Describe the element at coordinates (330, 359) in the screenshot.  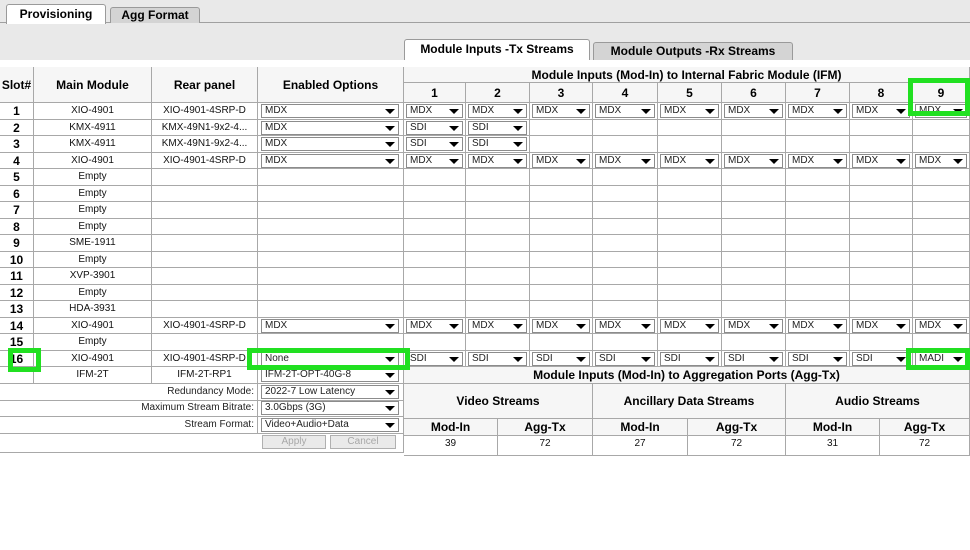
I see `enabled-options-dropdown: None` at that location.